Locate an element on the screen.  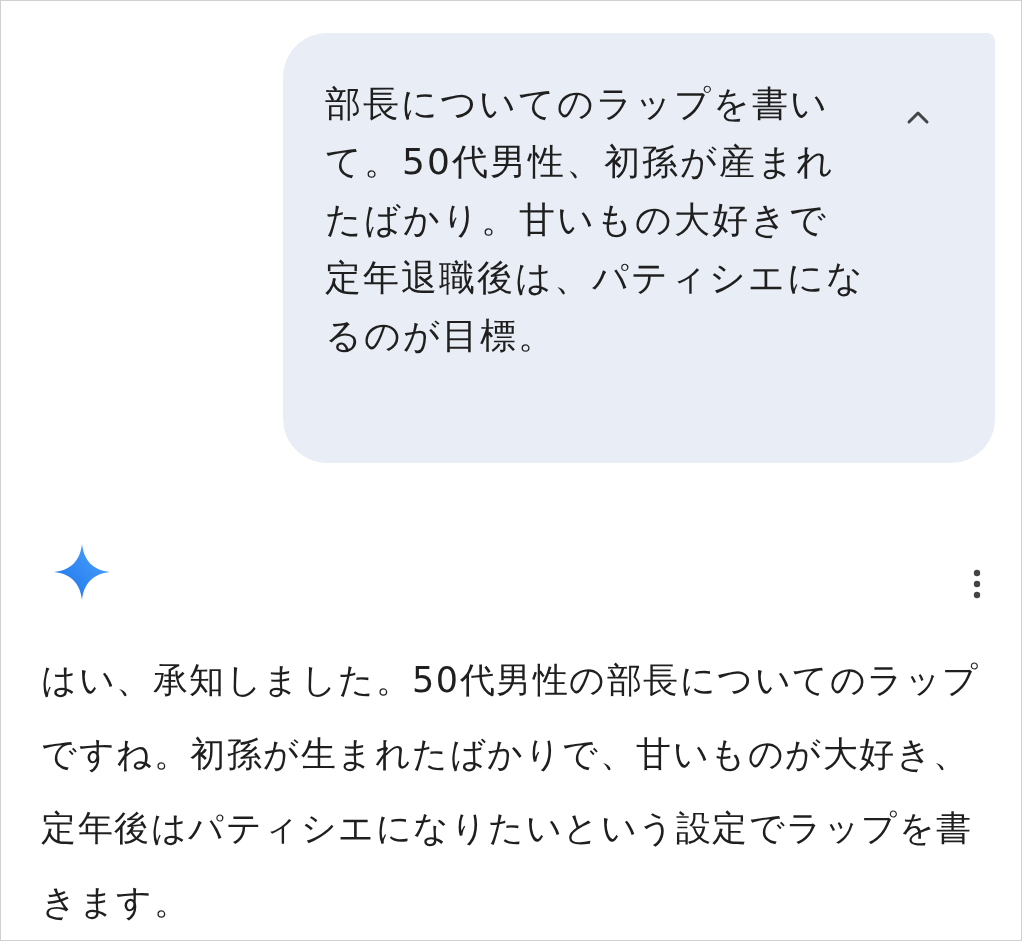
more-icon is located at coordinates (977, 584).